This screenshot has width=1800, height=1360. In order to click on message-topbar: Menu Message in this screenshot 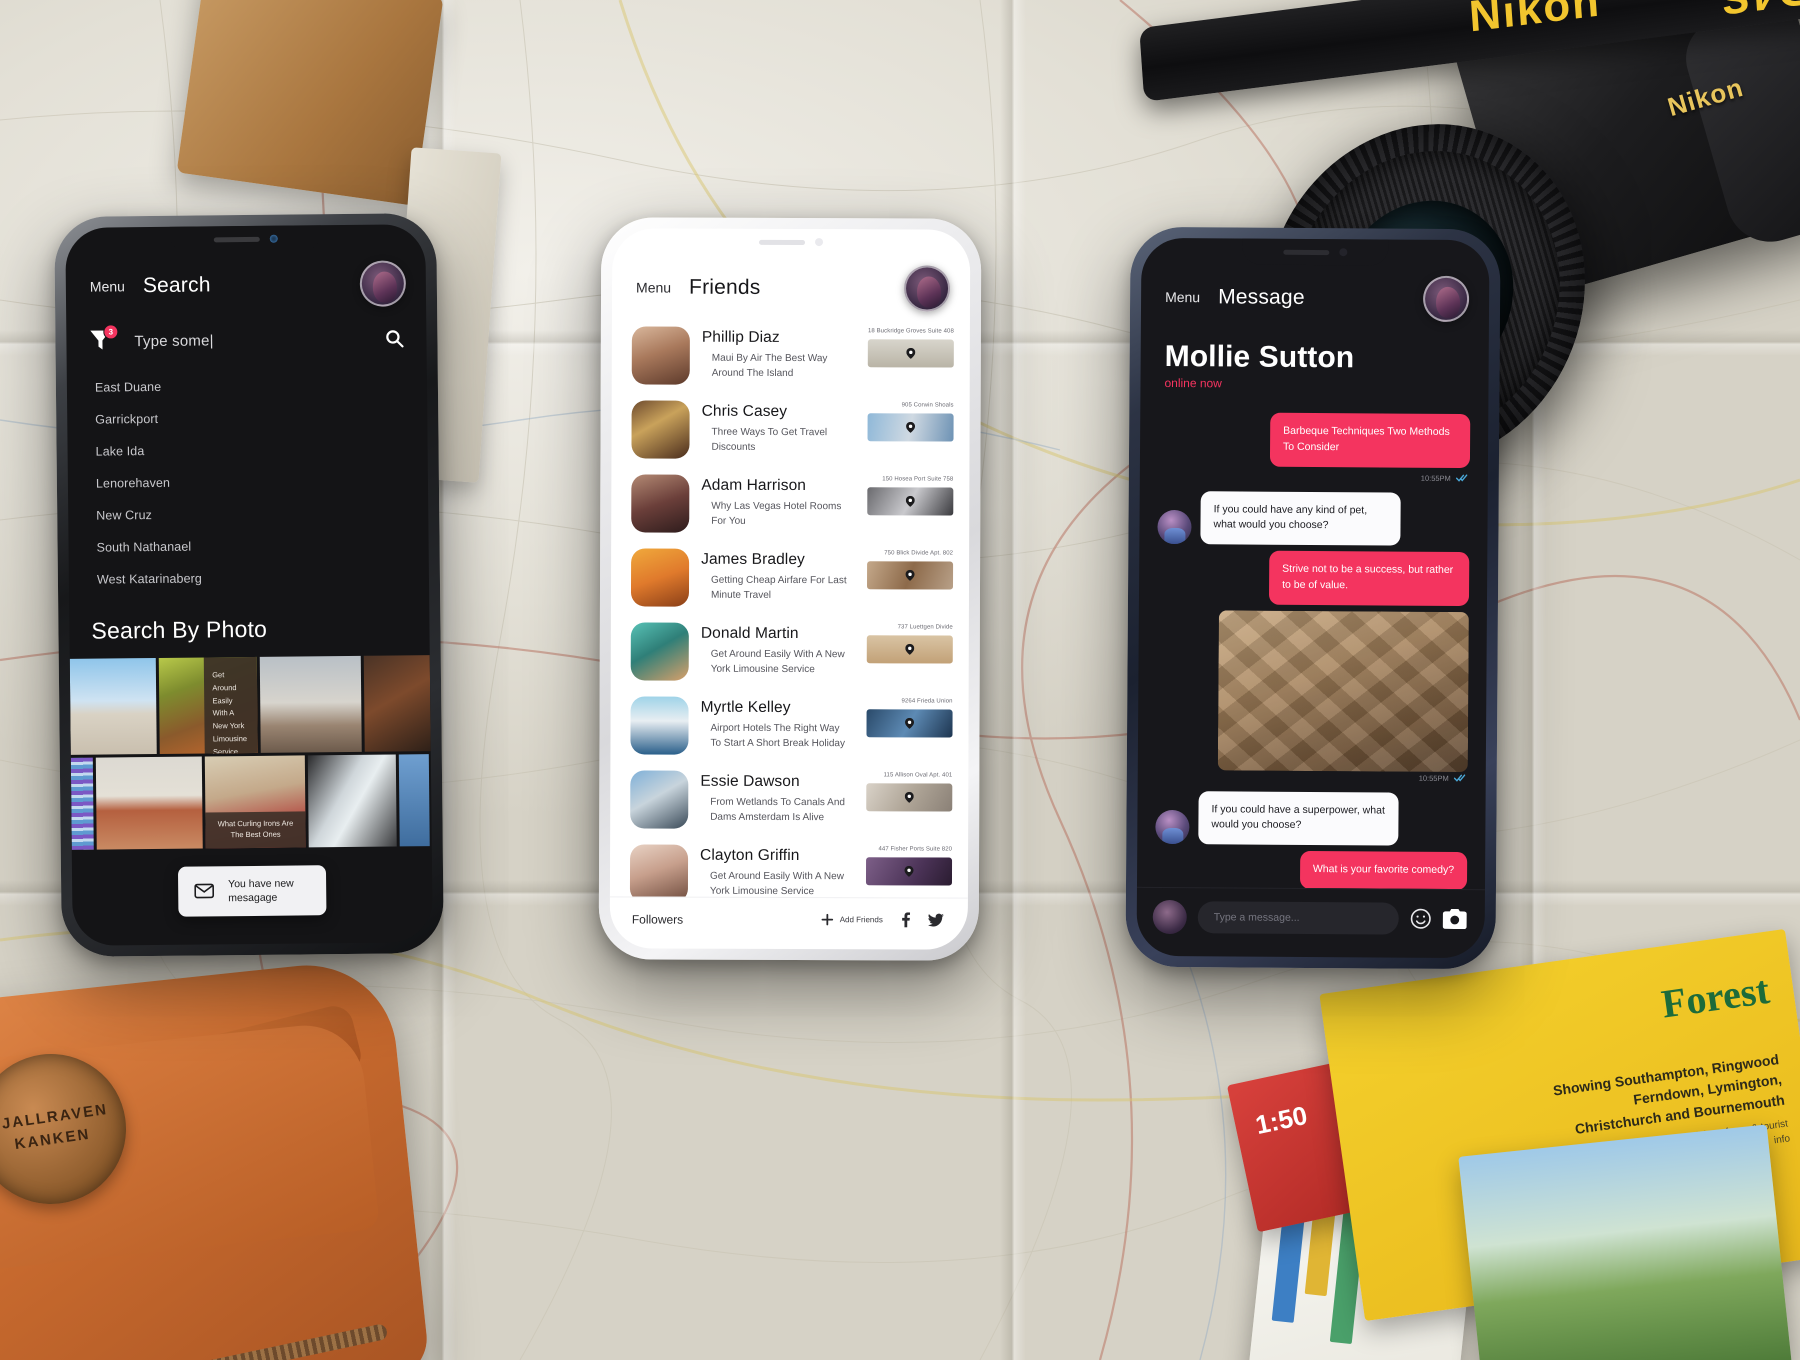, I will do `click(1315, 297)`.